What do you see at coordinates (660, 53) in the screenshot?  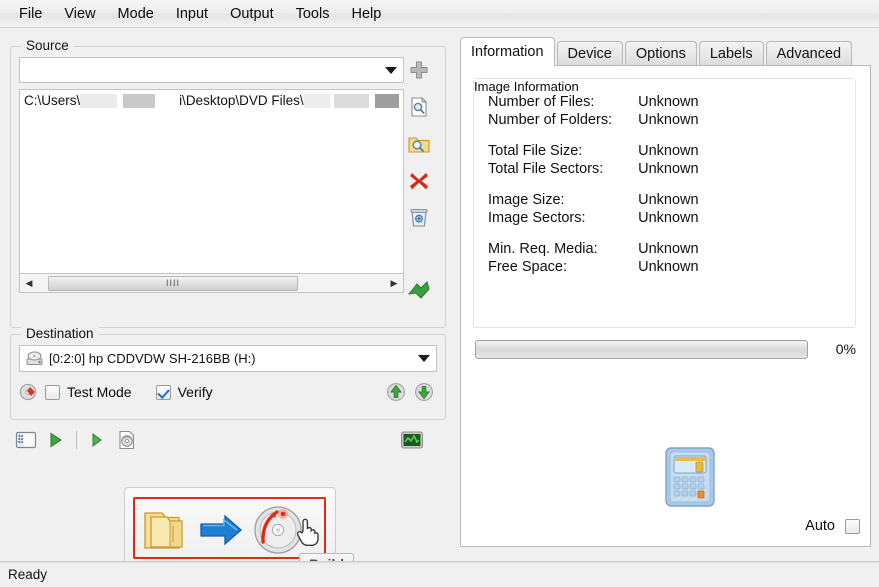 I see `tab-options: Options` at bounding box center [660, 53].